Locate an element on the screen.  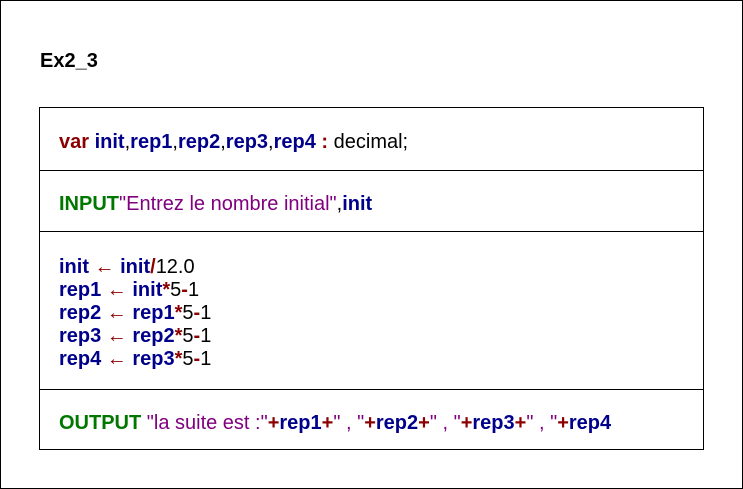
declared-variable: rep1 is located at coordinates (151, 142).